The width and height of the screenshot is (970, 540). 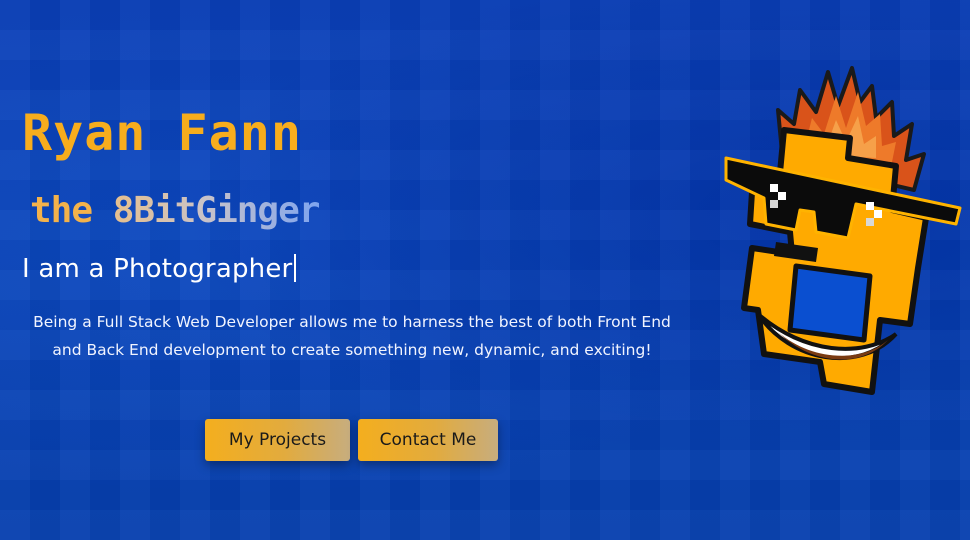 I want to click on hero-handle: the 8BitGinger, so click(x=175, y=210).